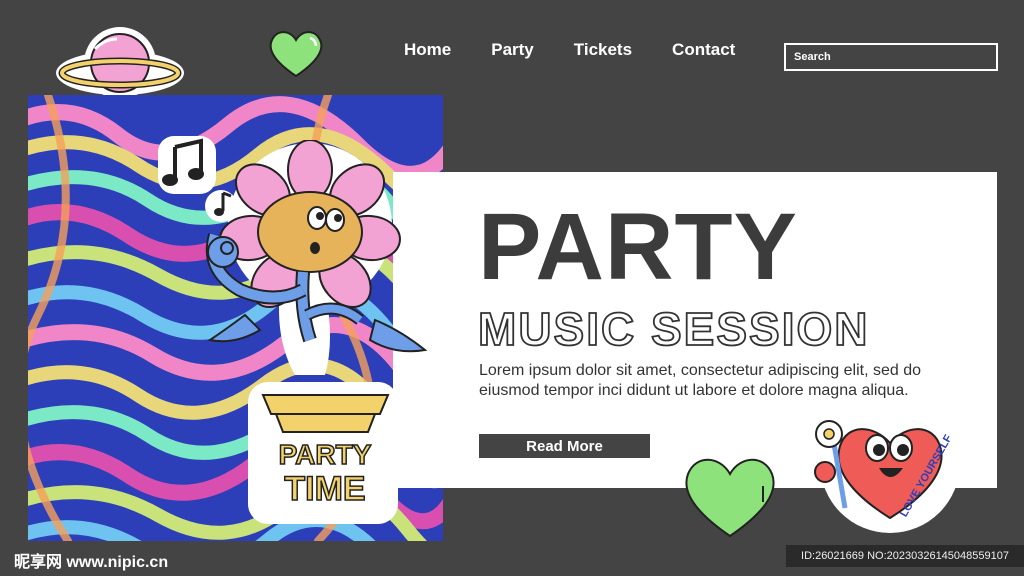 The width and height of the screenshot is (1024, 576). Describe the element at coordinates (512, 50) in the screenshot. I see `nav-party: Party` at that location.